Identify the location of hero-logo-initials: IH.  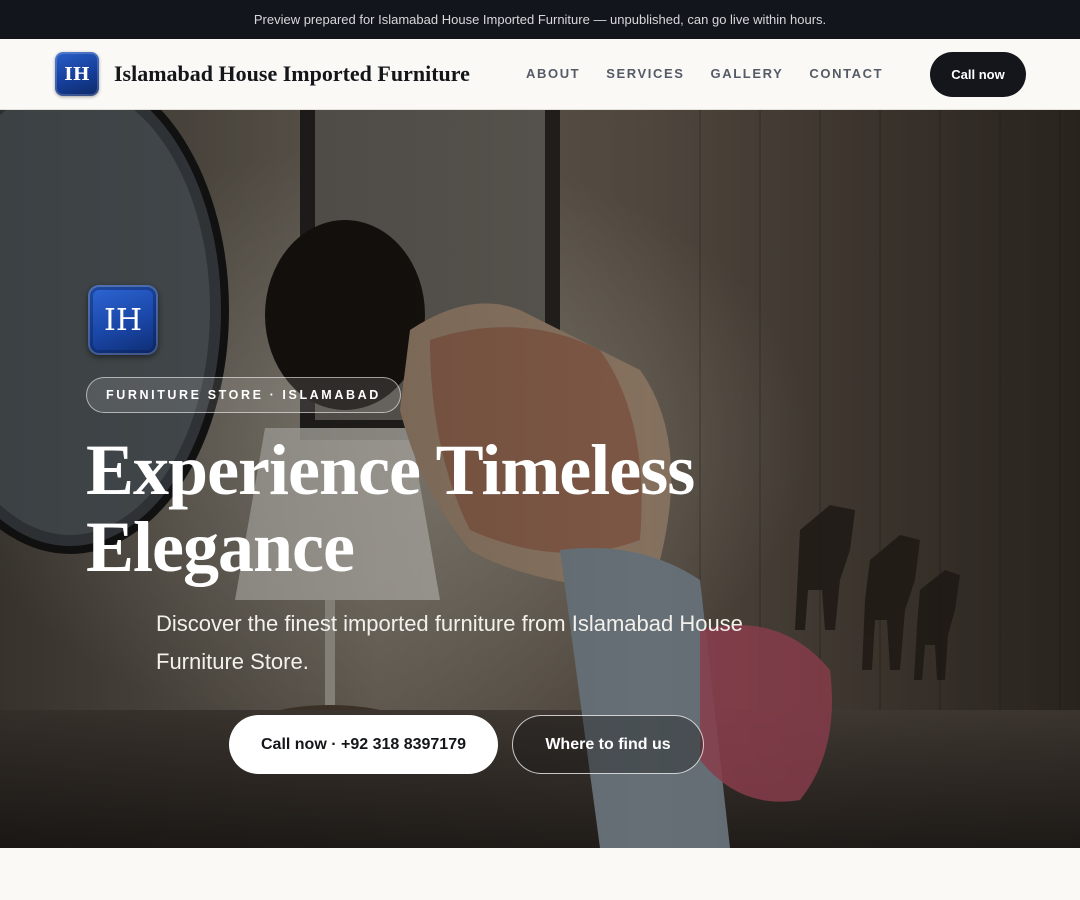
(122, 320).